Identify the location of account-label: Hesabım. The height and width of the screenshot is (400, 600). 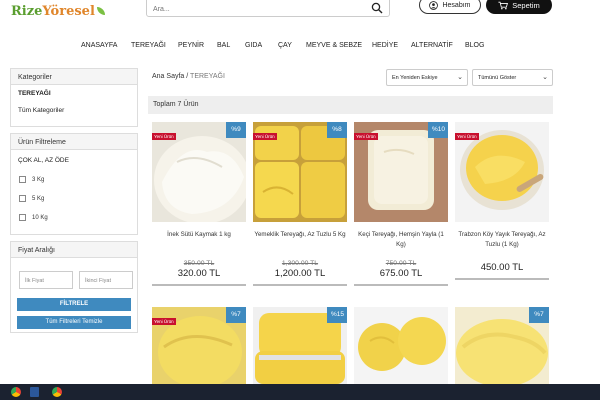
(456, 5).